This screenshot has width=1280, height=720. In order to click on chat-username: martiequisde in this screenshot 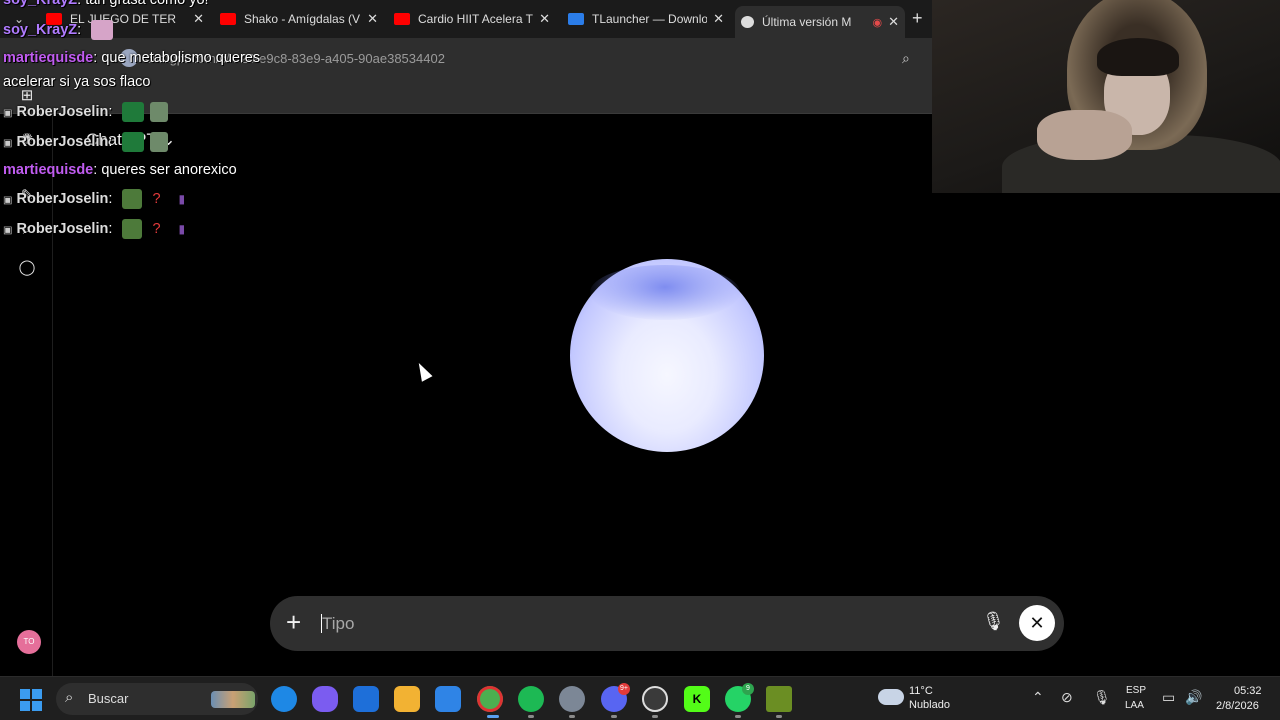, I will do `click(48, 170)`.